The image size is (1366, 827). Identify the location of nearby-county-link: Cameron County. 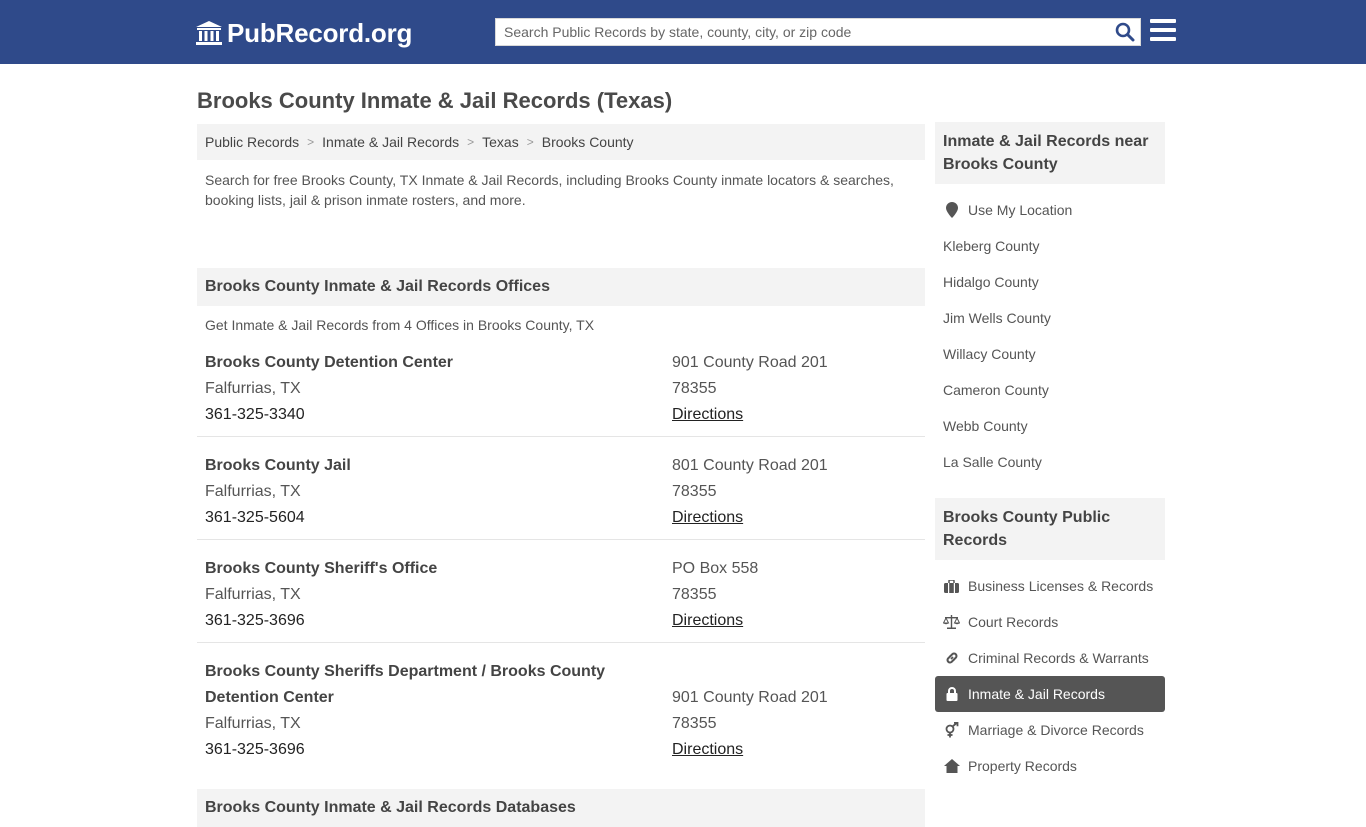
(1050, 390).